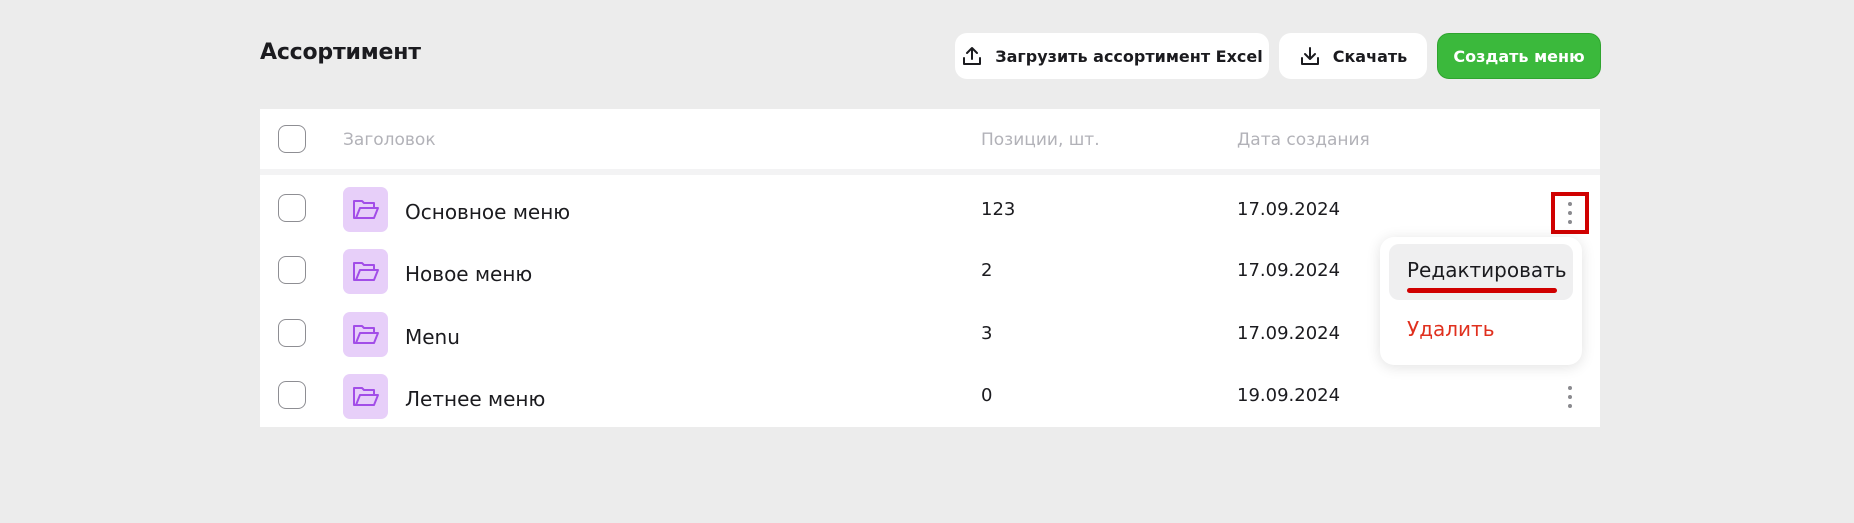 Image resolution: width=1854 pixels, height=523 pixels. What do you see at coordinates (292, 139) in the screenshot?
I see `select-all-checkbox` at bounding box center [292, 139].